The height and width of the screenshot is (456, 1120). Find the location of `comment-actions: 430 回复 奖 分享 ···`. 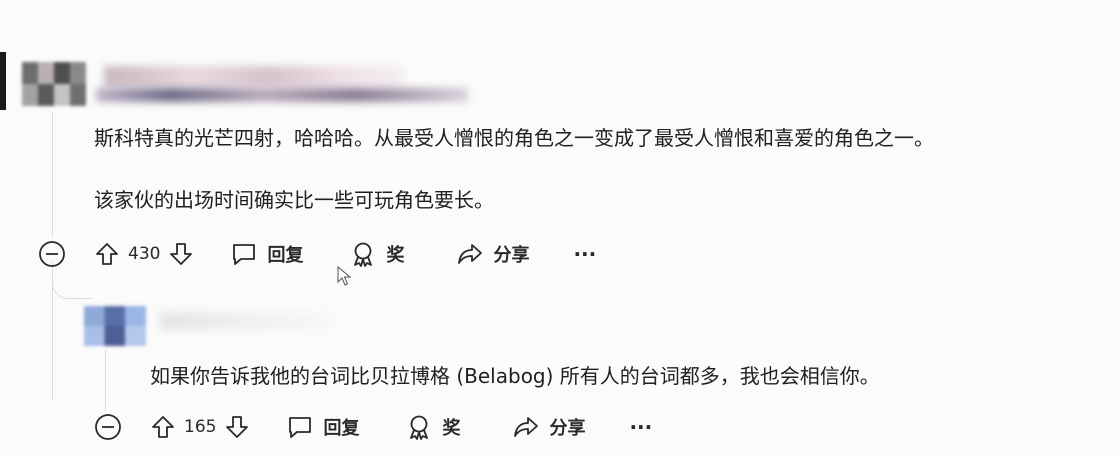

comment-actions: 430 回复 奖 分享 ··· is located at coordinates (317, 254).